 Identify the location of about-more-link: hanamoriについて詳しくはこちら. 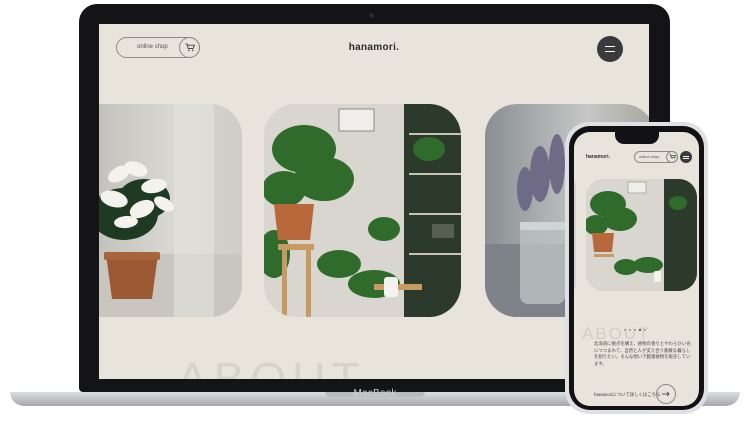
(627, 395).